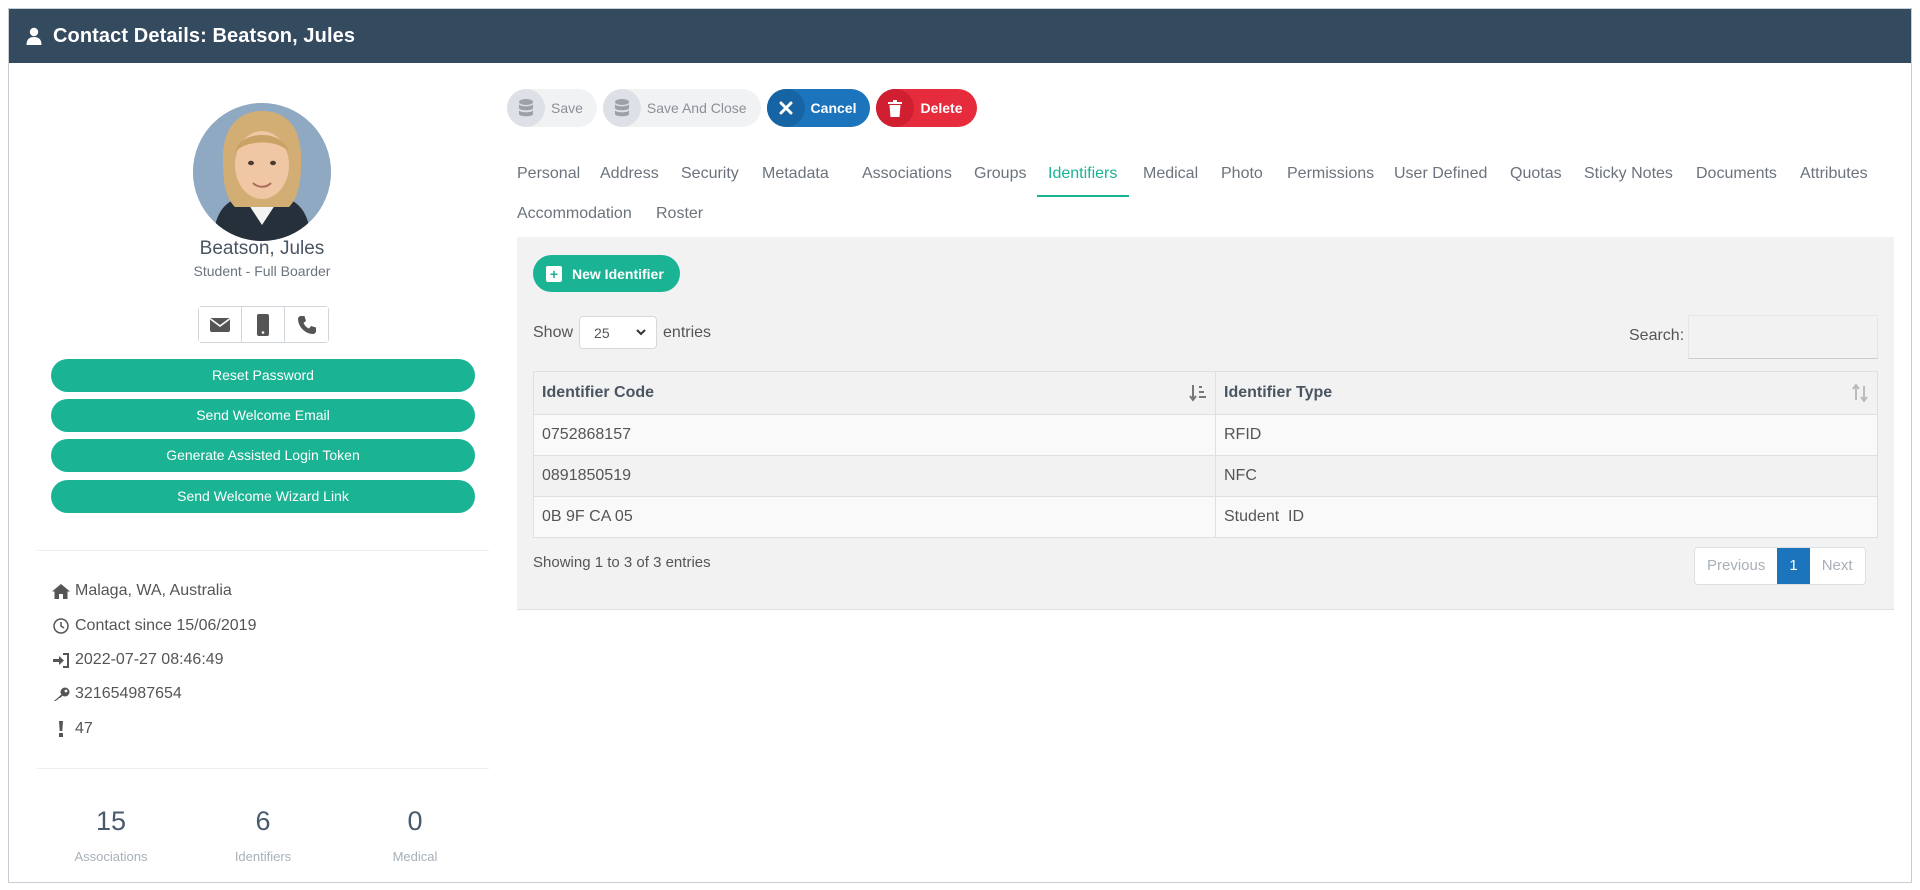 This screenshot has width=1920, height=890. What do you see at coordinates (1000, 174) in the screenshot?
I see `tab-groups: Groups` at bounding box center [1000, 174].